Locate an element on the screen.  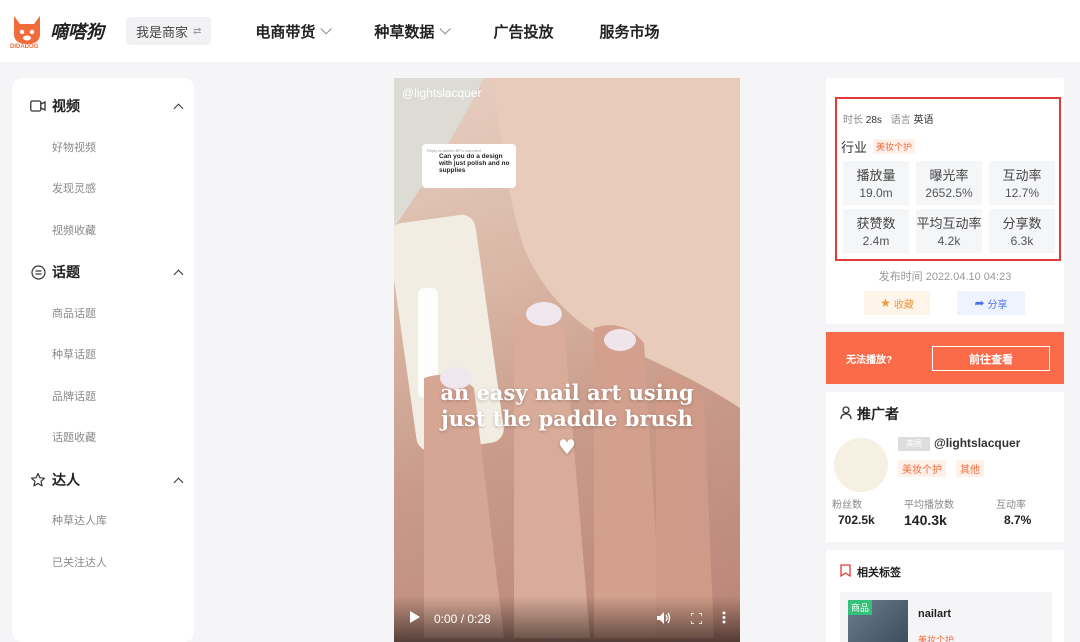
stat-cell: 播放量 19.0m is located at coordinates (876, 183).